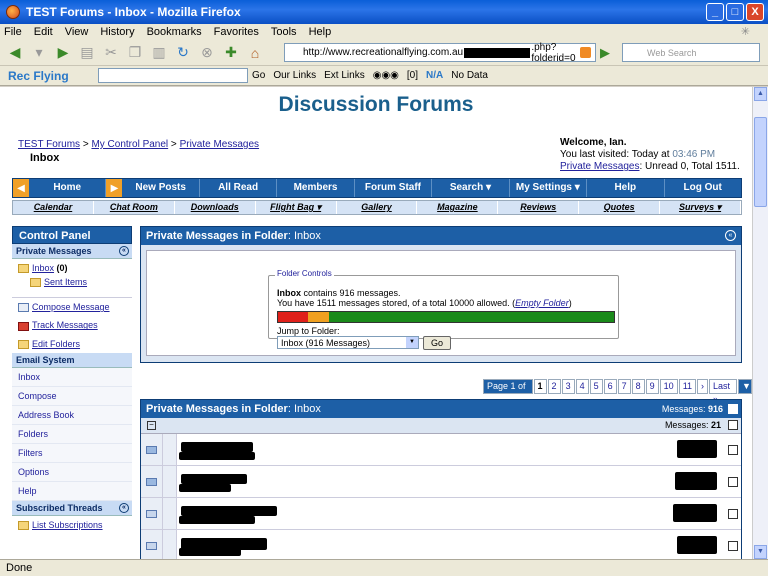 The image size is (768, 576). Describe the element at coordinates (458, 207) in the screenshot. I see `subnav-magazine: Magazine` at that location.